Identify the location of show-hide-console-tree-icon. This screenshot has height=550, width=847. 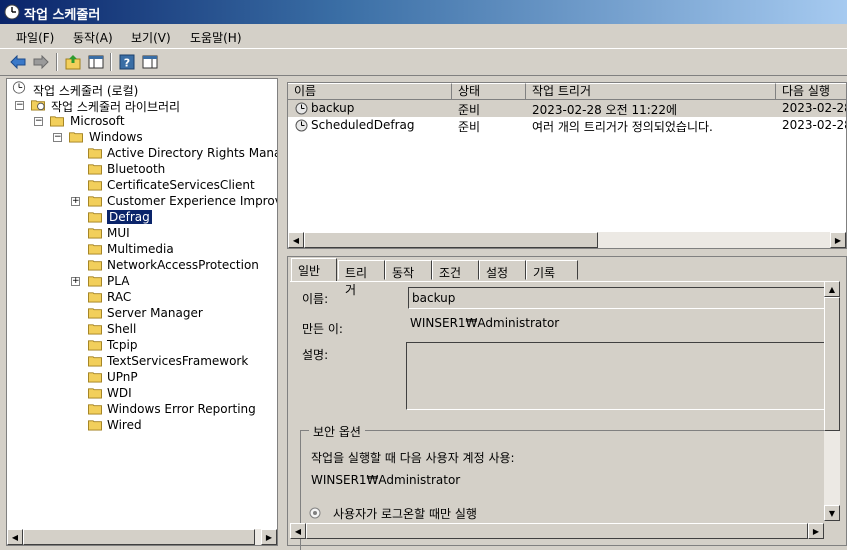
(96, 62).